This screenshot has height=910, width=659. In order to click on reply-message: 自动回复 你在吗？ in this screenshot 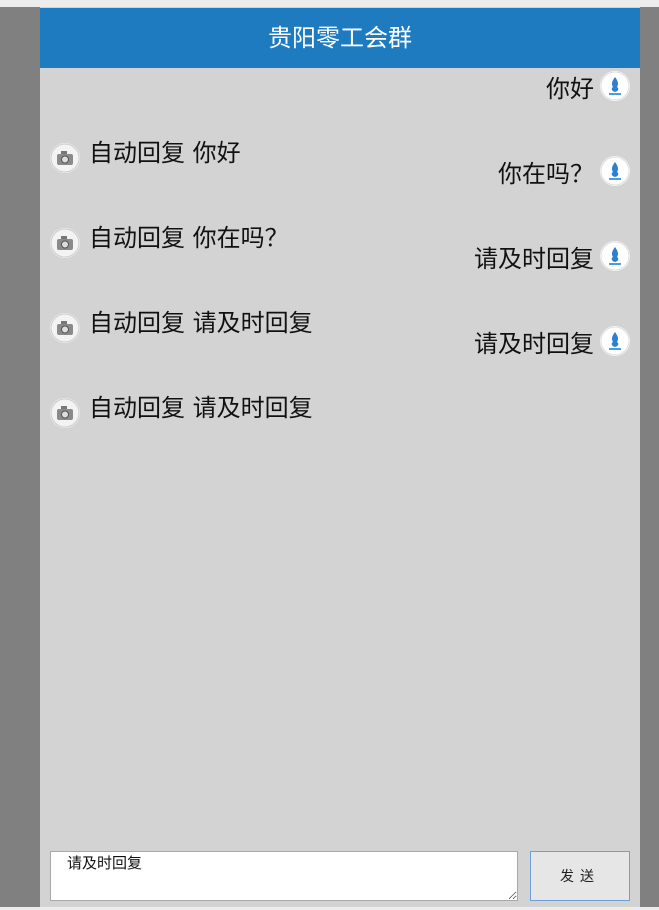, I will do `click(340, 222)`.